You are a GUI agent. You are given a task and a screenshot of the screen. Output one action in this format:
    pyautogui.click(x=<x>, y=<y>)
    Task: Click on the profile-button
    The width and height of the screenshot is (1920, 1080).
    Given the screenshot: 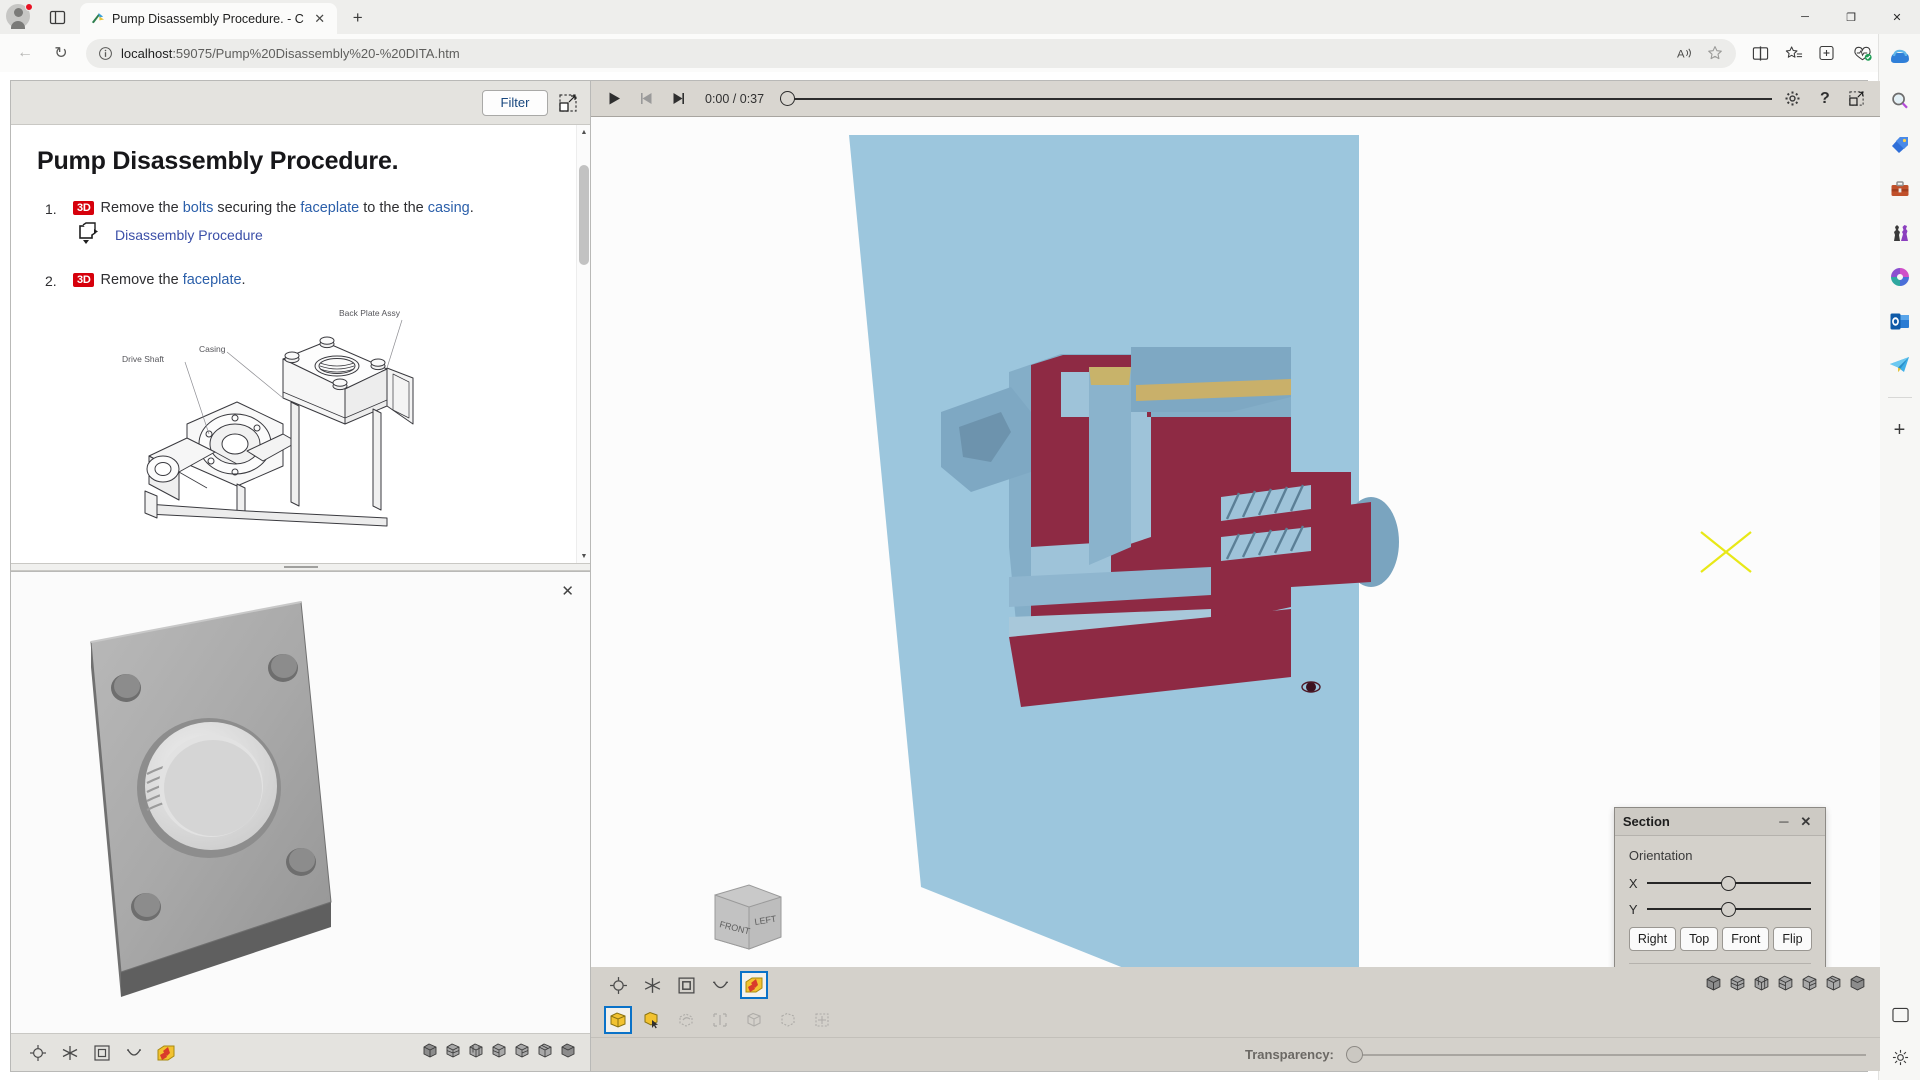 What is the action you would take?
    pyautogui.click(x=19, y=17)
    